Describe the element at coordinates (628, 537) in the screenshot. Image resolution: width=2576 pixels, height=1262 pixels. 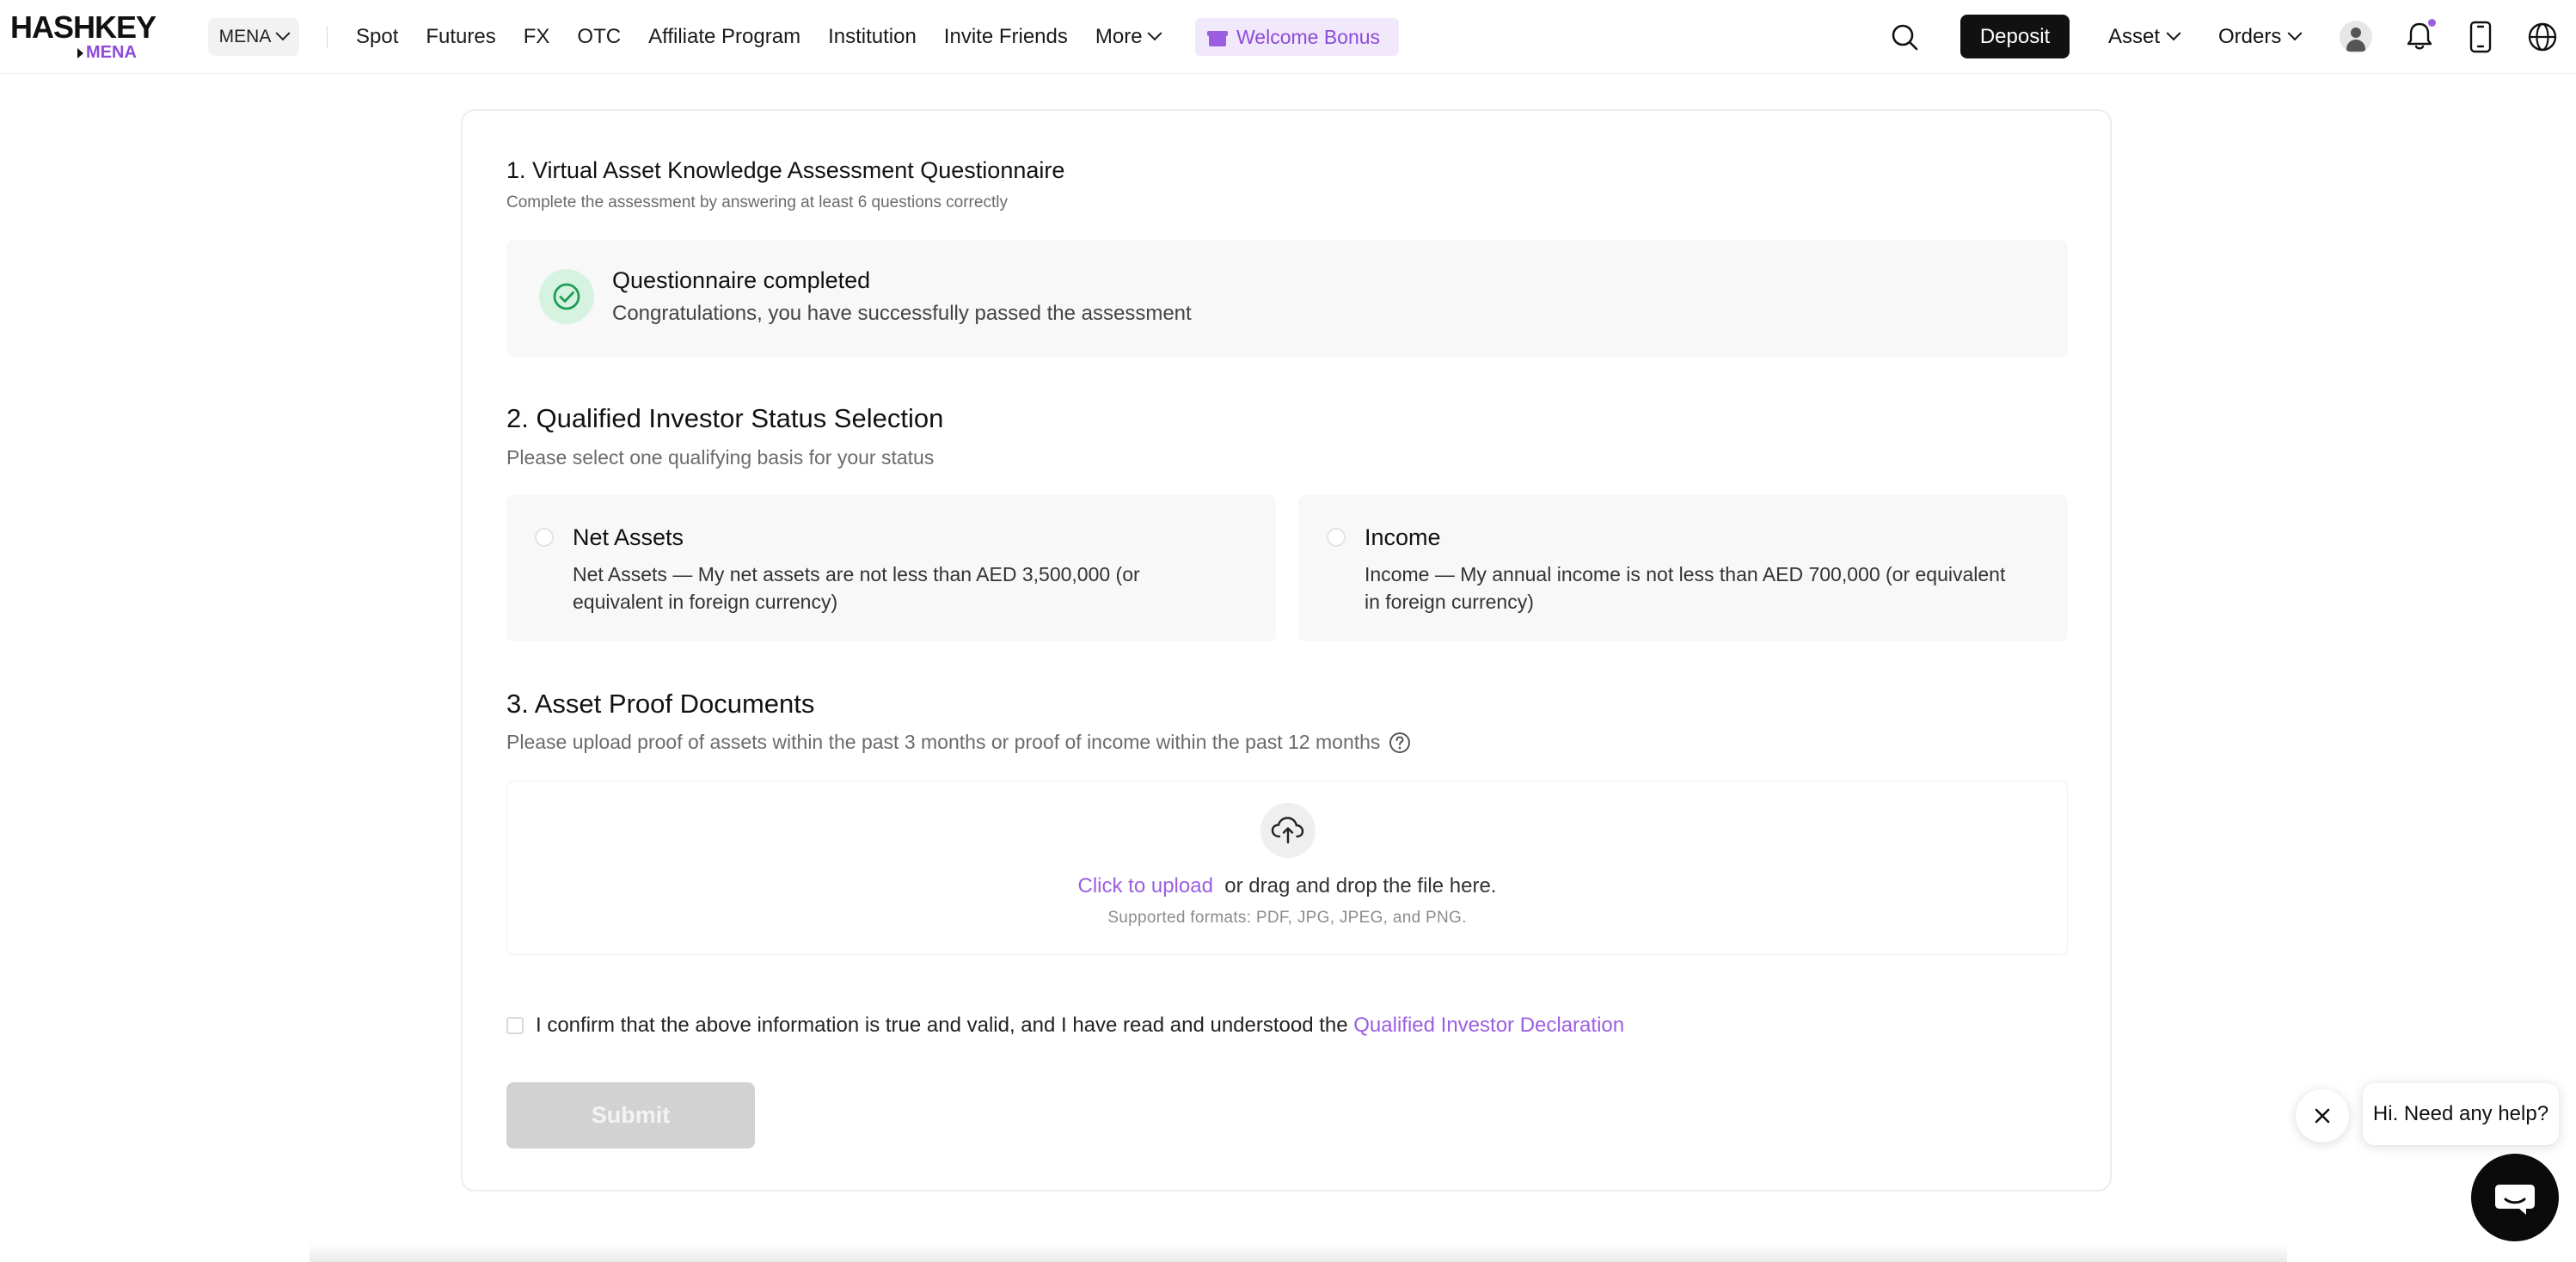
I see `option-title: Net Assets` at that location.